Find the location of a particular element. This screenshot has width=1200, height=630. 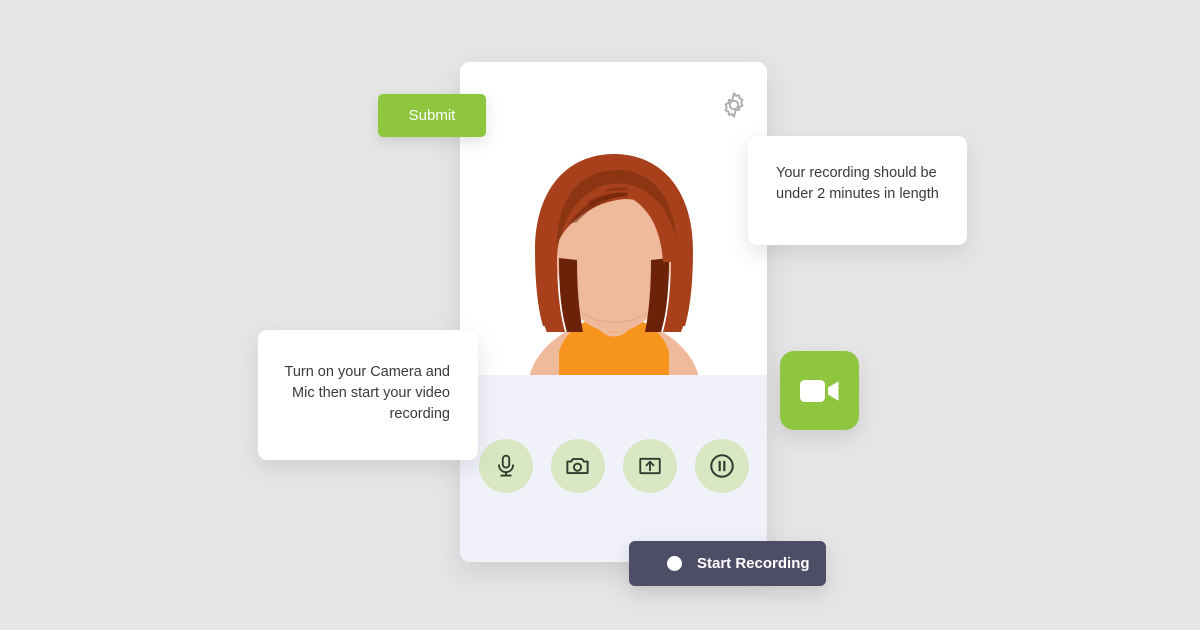

avatar is located at coordinates (613, 264).